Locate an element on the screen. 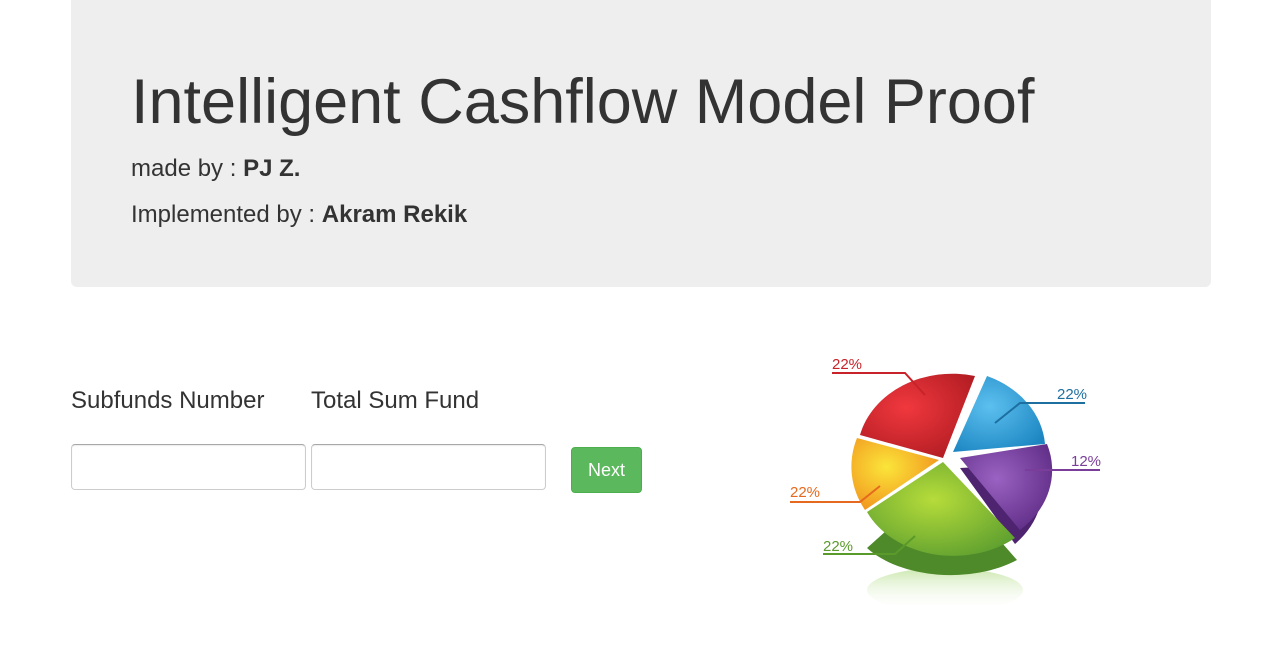  implemented-by-name: Akram Rekik is located at coordinates (394, 214).